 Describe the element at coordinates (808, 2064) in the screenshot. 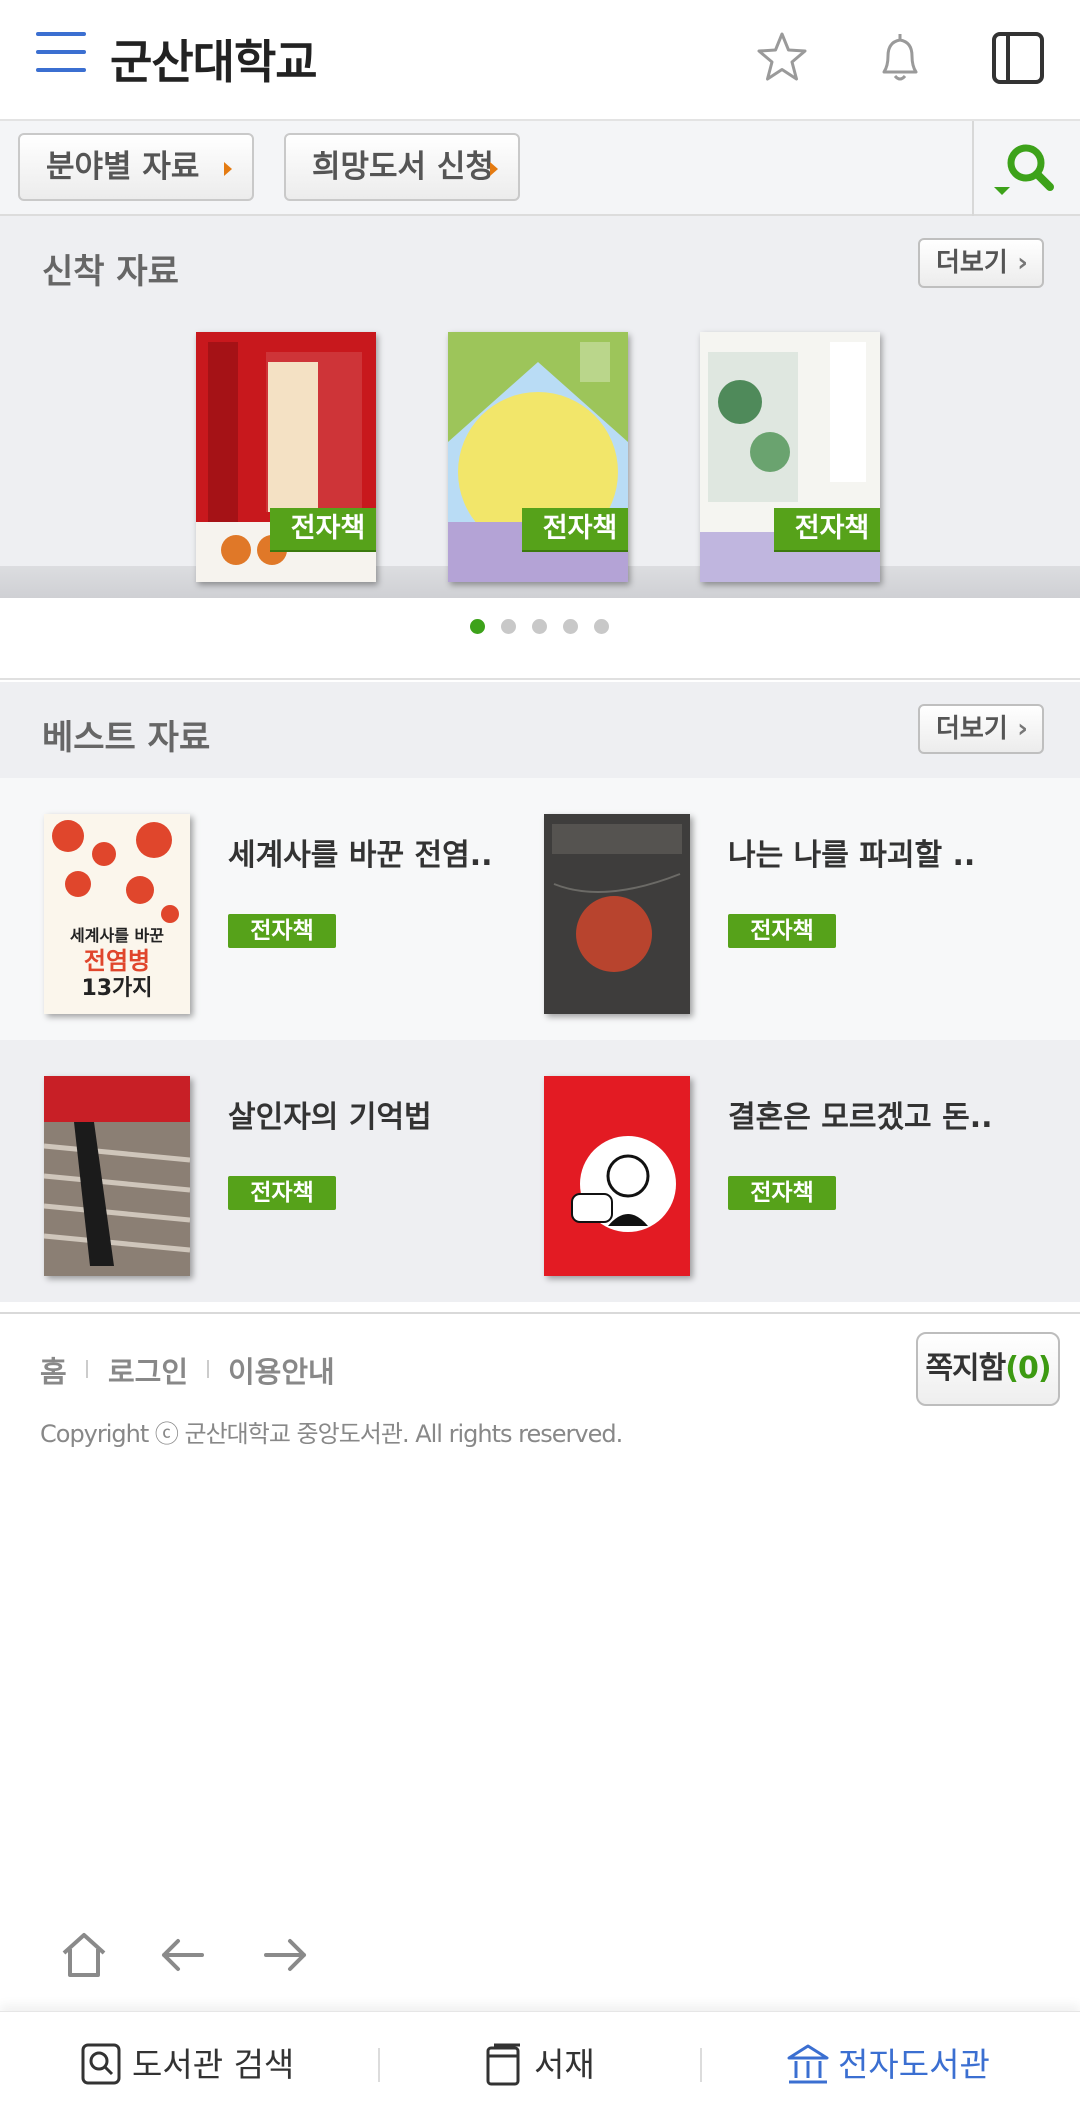

I see `library-icon` at that location.